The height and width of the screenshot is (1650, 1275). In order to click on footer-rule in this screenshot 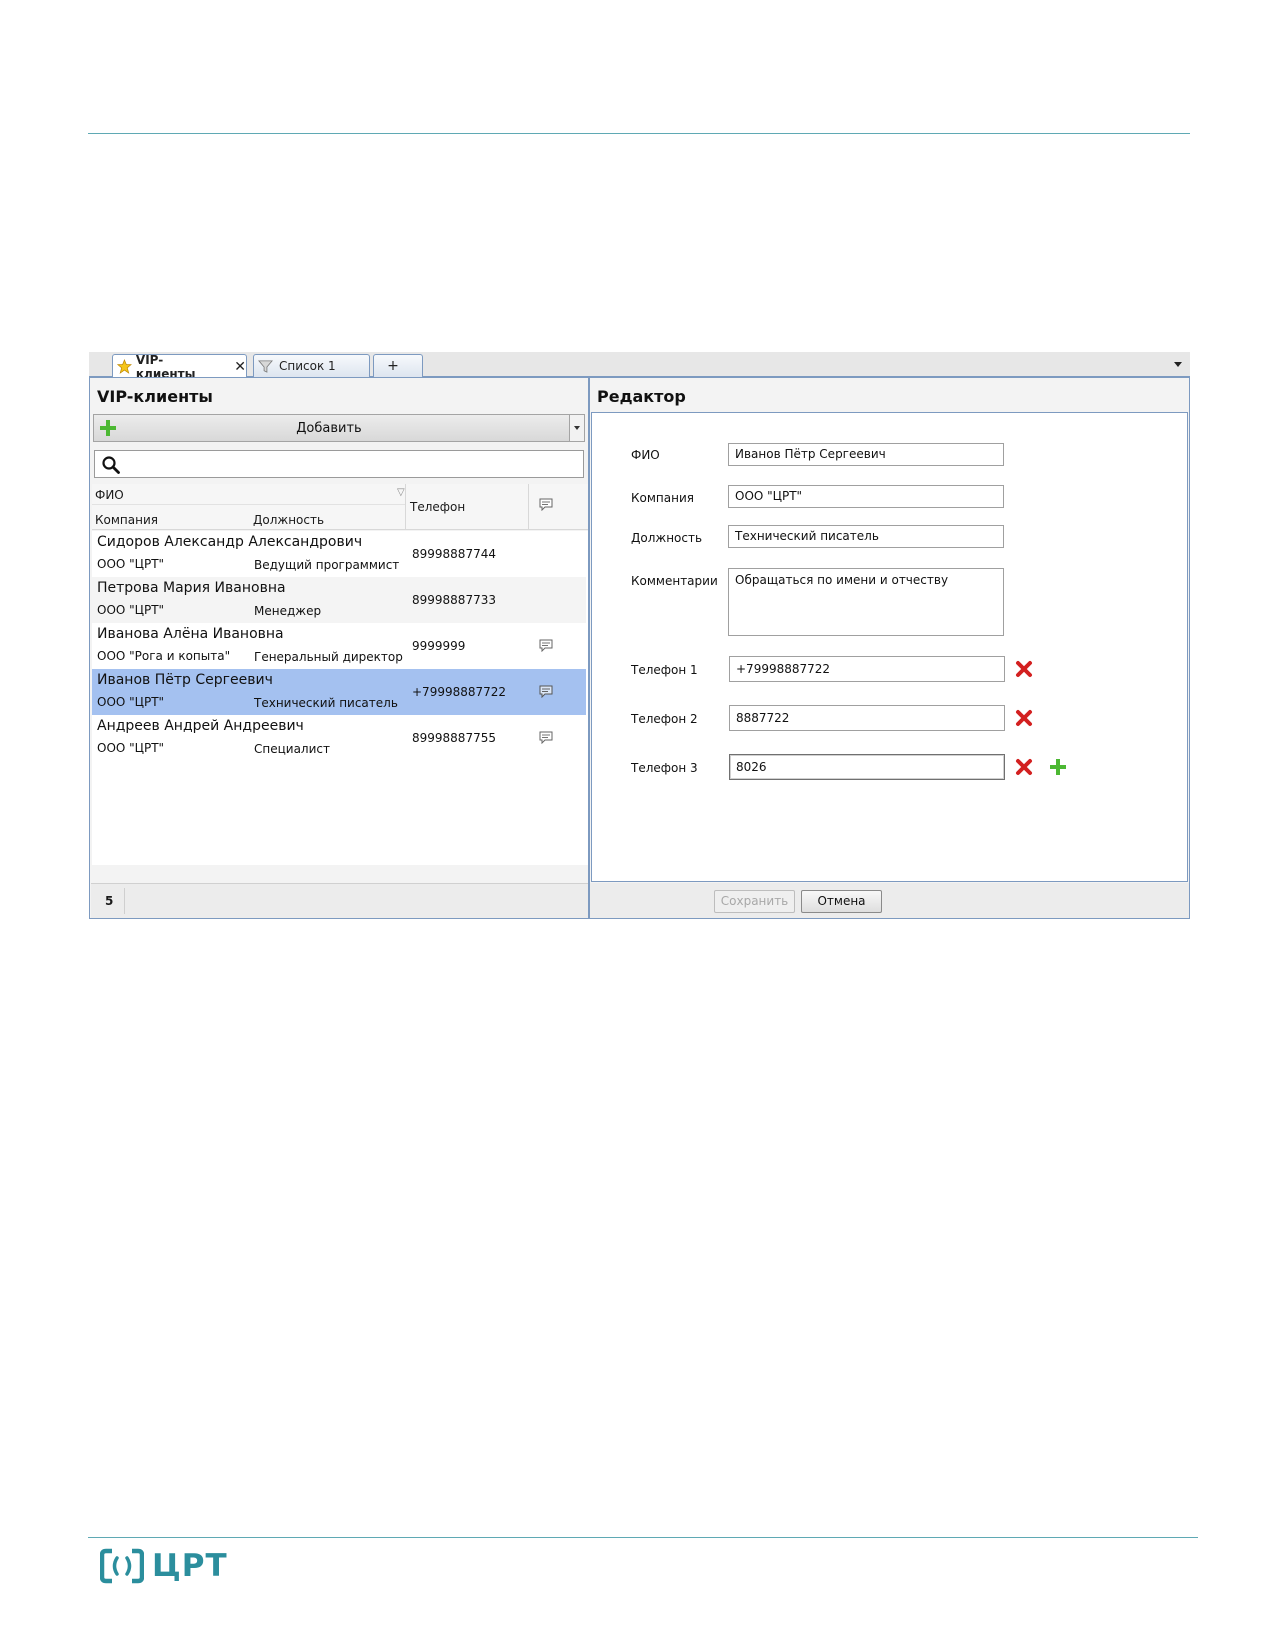, I will do `click(643, 1537)`.